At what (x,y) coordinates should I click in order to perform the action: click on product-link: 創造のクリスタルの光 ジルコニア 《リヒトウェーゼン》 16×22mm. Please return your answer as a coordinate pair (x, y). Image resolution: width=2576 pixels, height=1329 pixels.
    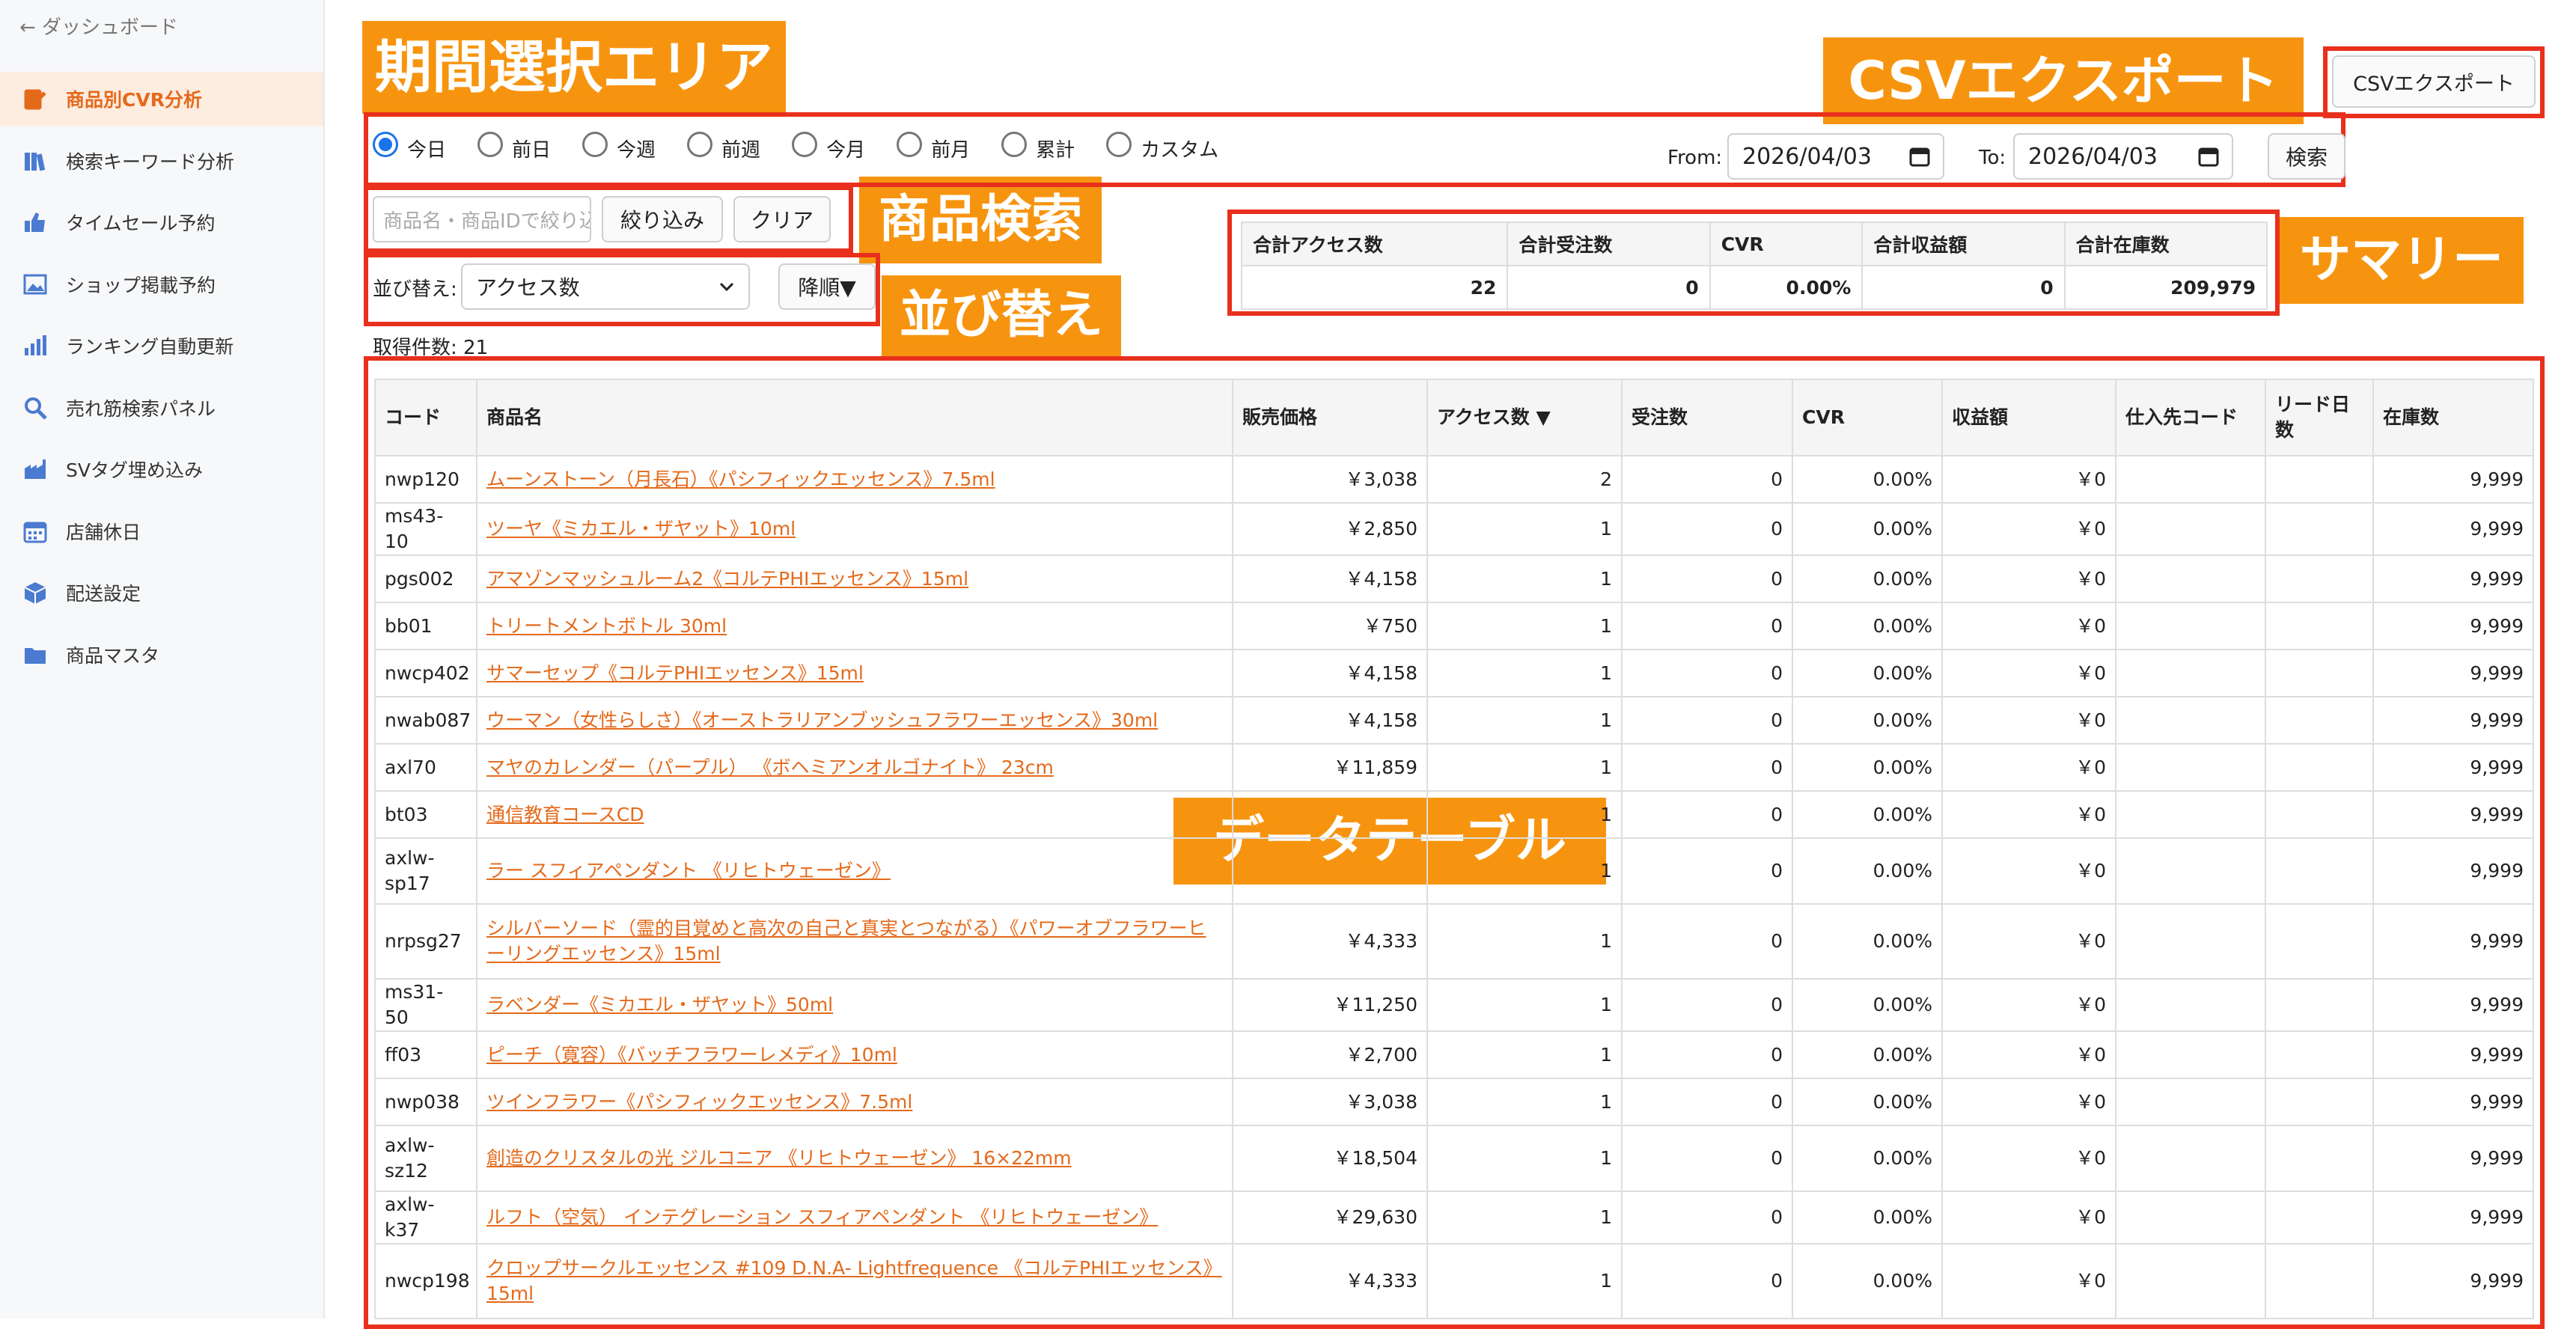
    Looking at the image, I should click on (779, 1158).